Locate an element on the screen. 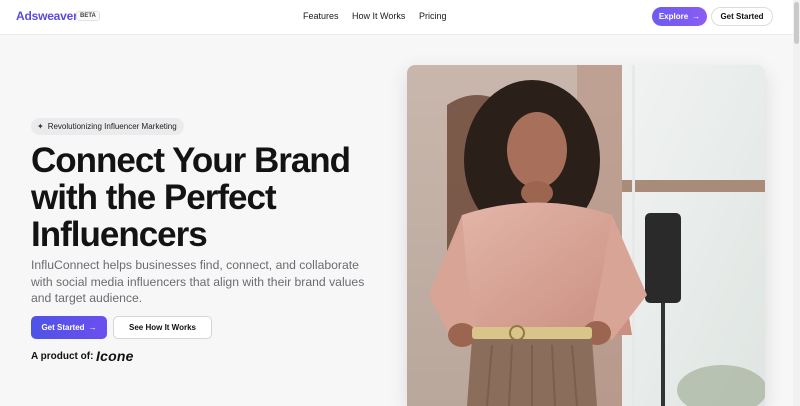  page-scrollbar is located at coordinates (796, 203).